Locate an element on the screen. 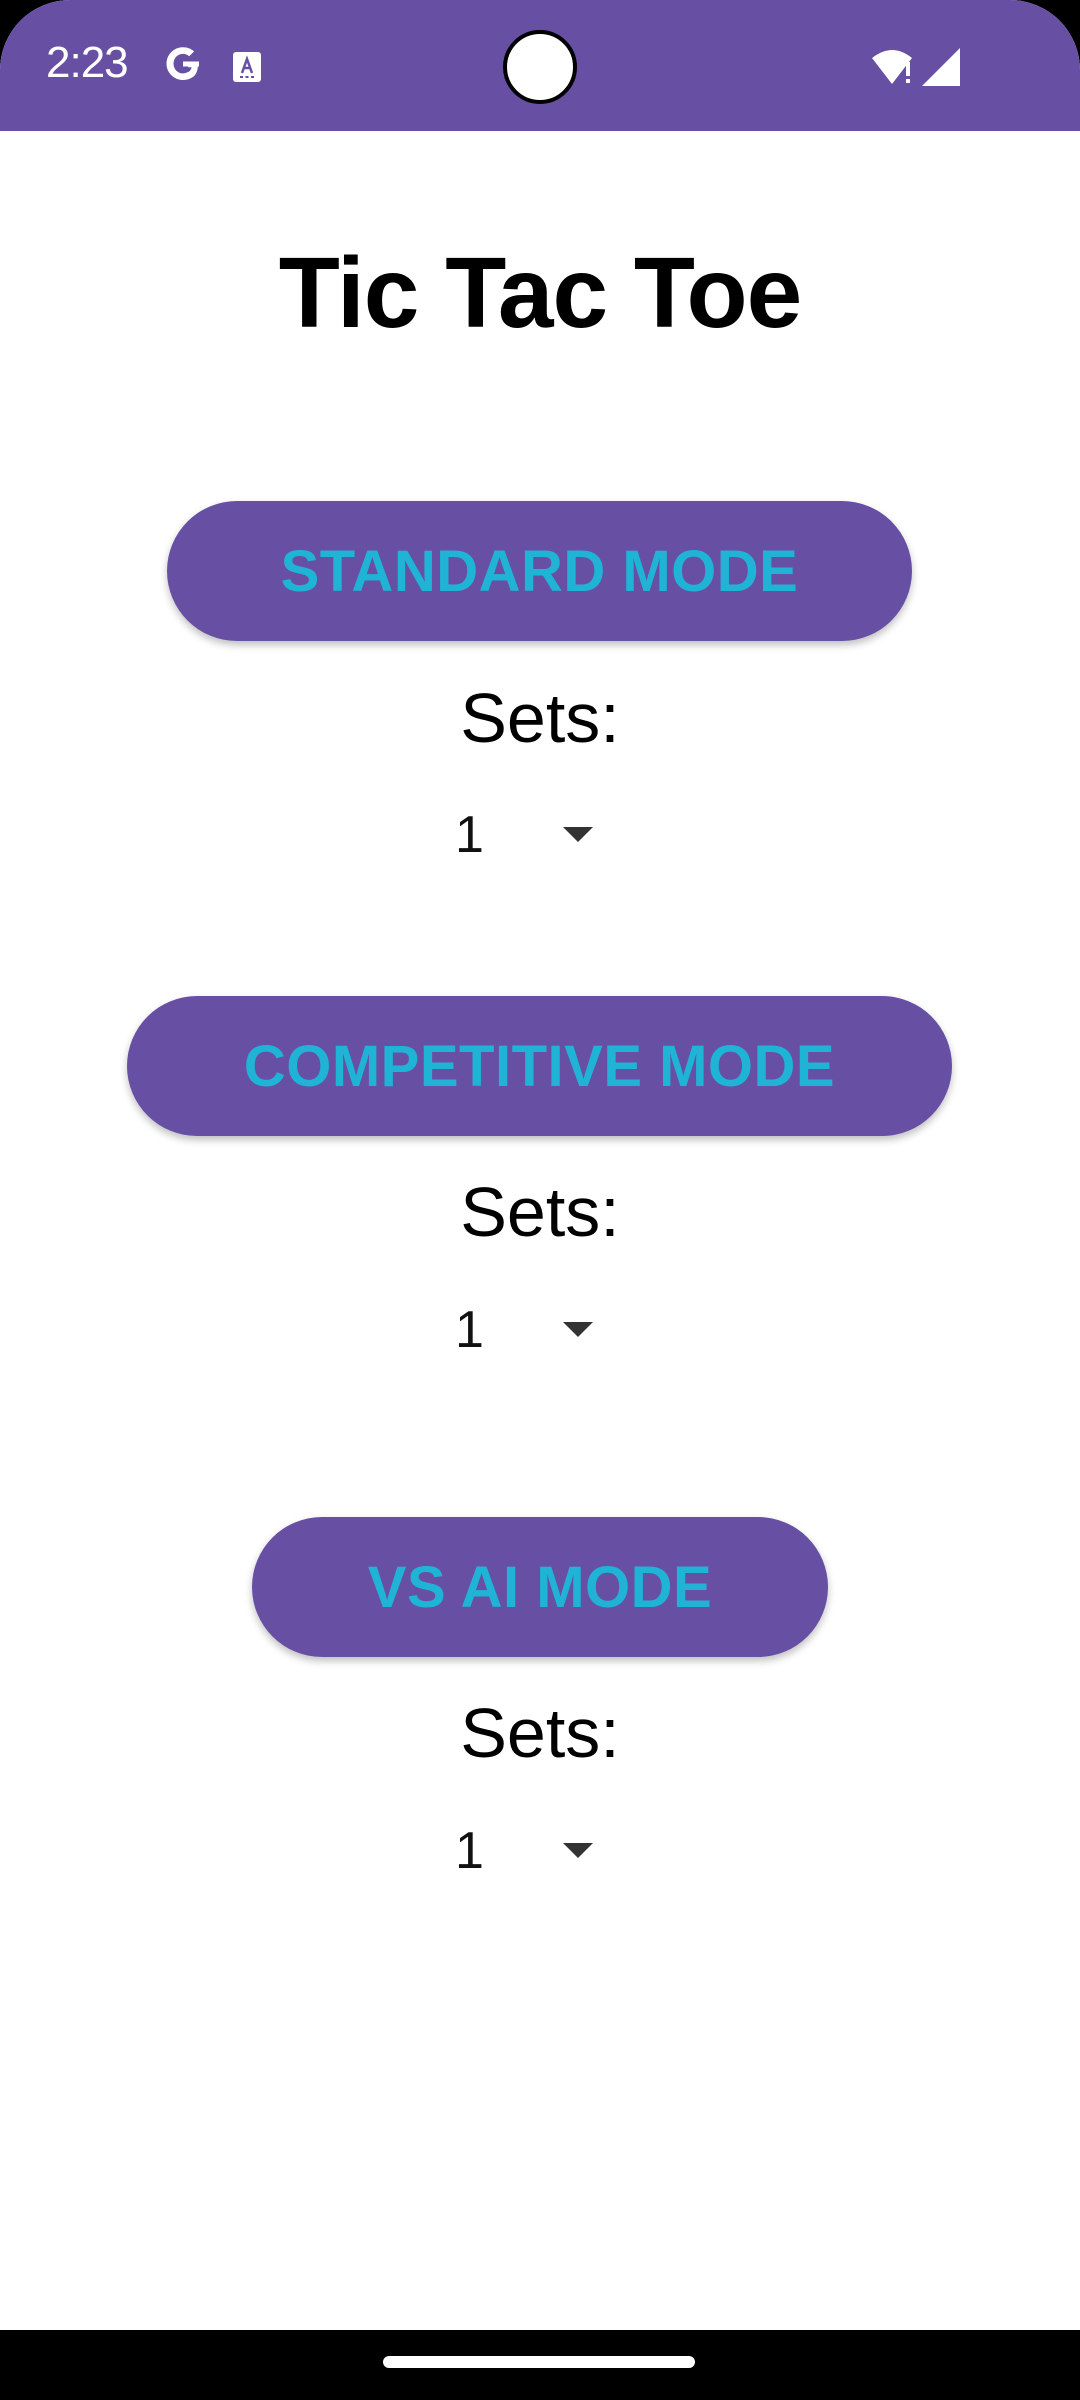  camera-cutout is located at coordinates (540, 67).